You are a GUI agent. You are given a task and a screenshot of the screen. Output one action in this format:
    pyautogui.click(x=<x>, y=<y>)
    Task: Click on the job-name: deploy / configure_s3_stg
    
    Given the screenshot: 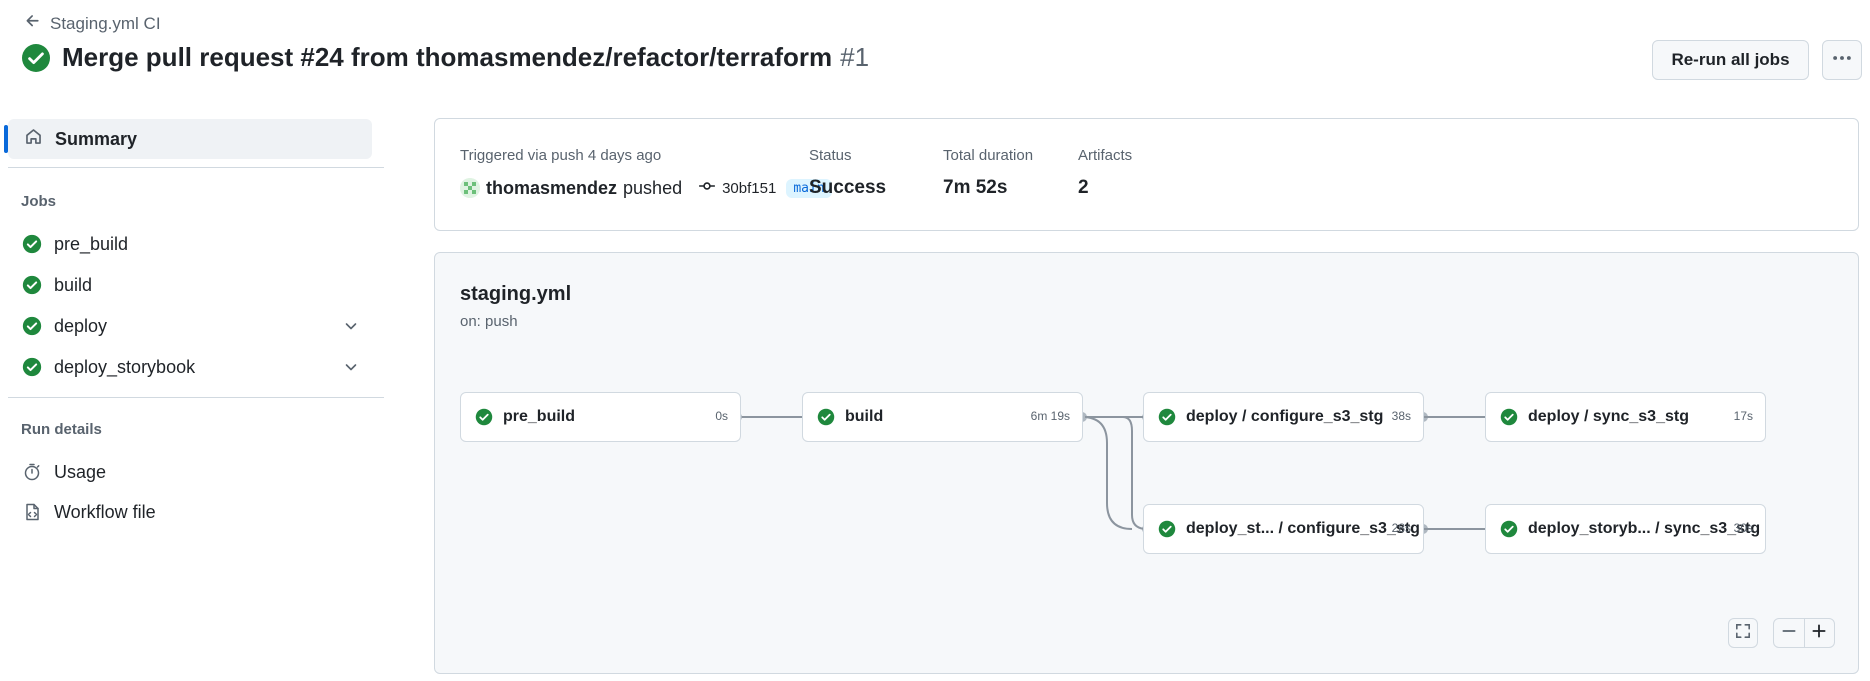 What is the action you would take?
    pyautogui.click(x=1285, y=416)
    